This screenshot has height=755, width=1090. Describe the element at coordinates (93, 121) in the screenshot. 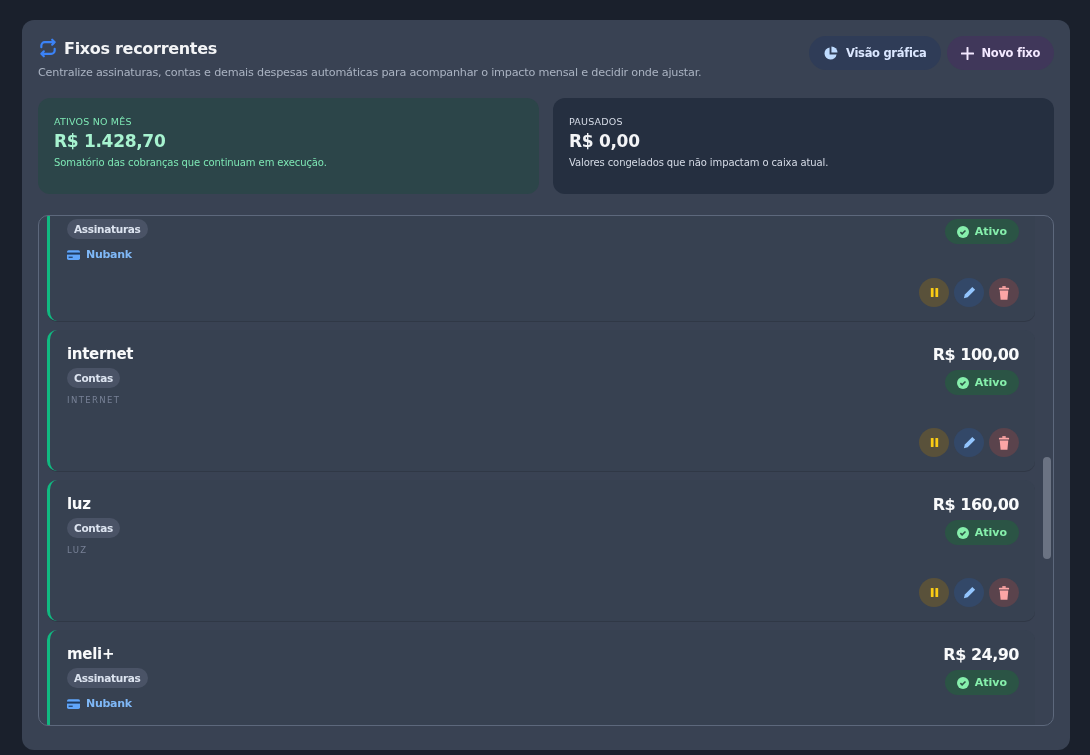

I see `summary-label: ATIVOS NO MÊS` at that location.